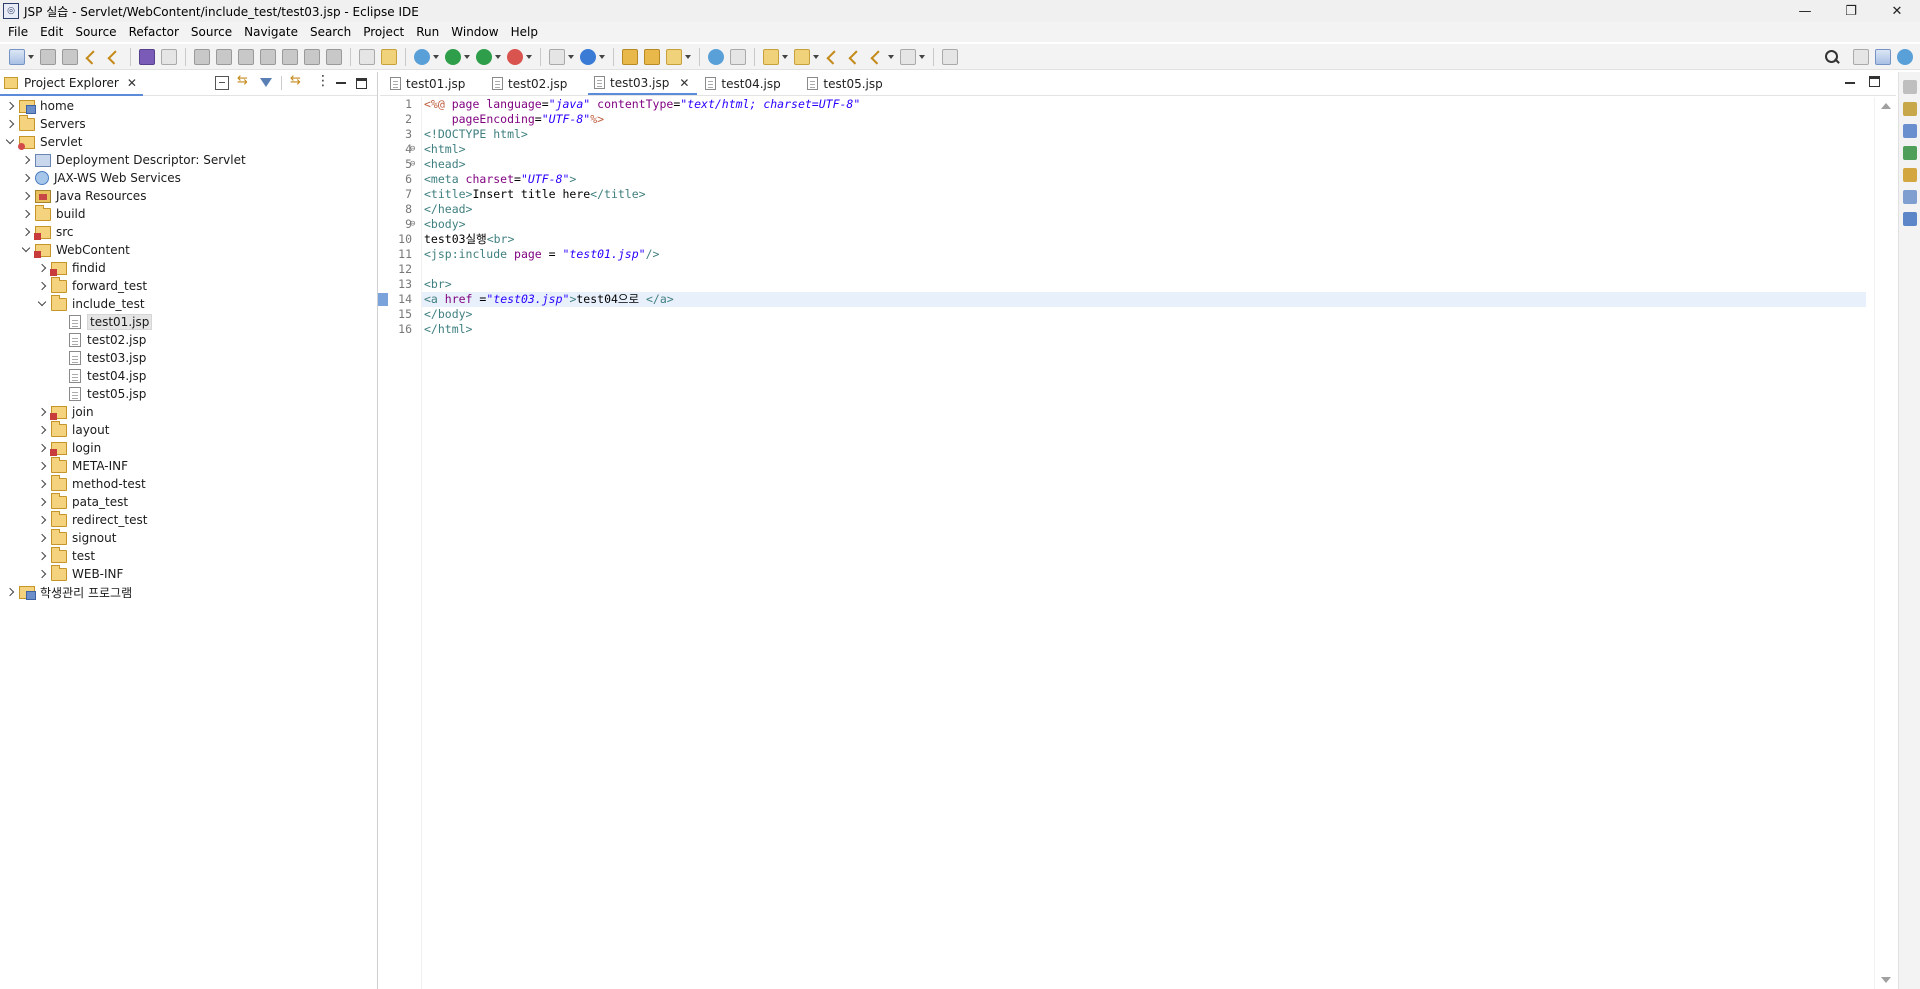 This screenshot has height=989, width=1920. I want to click on previous-annotation-dropdown-icon, so click(816, 57).